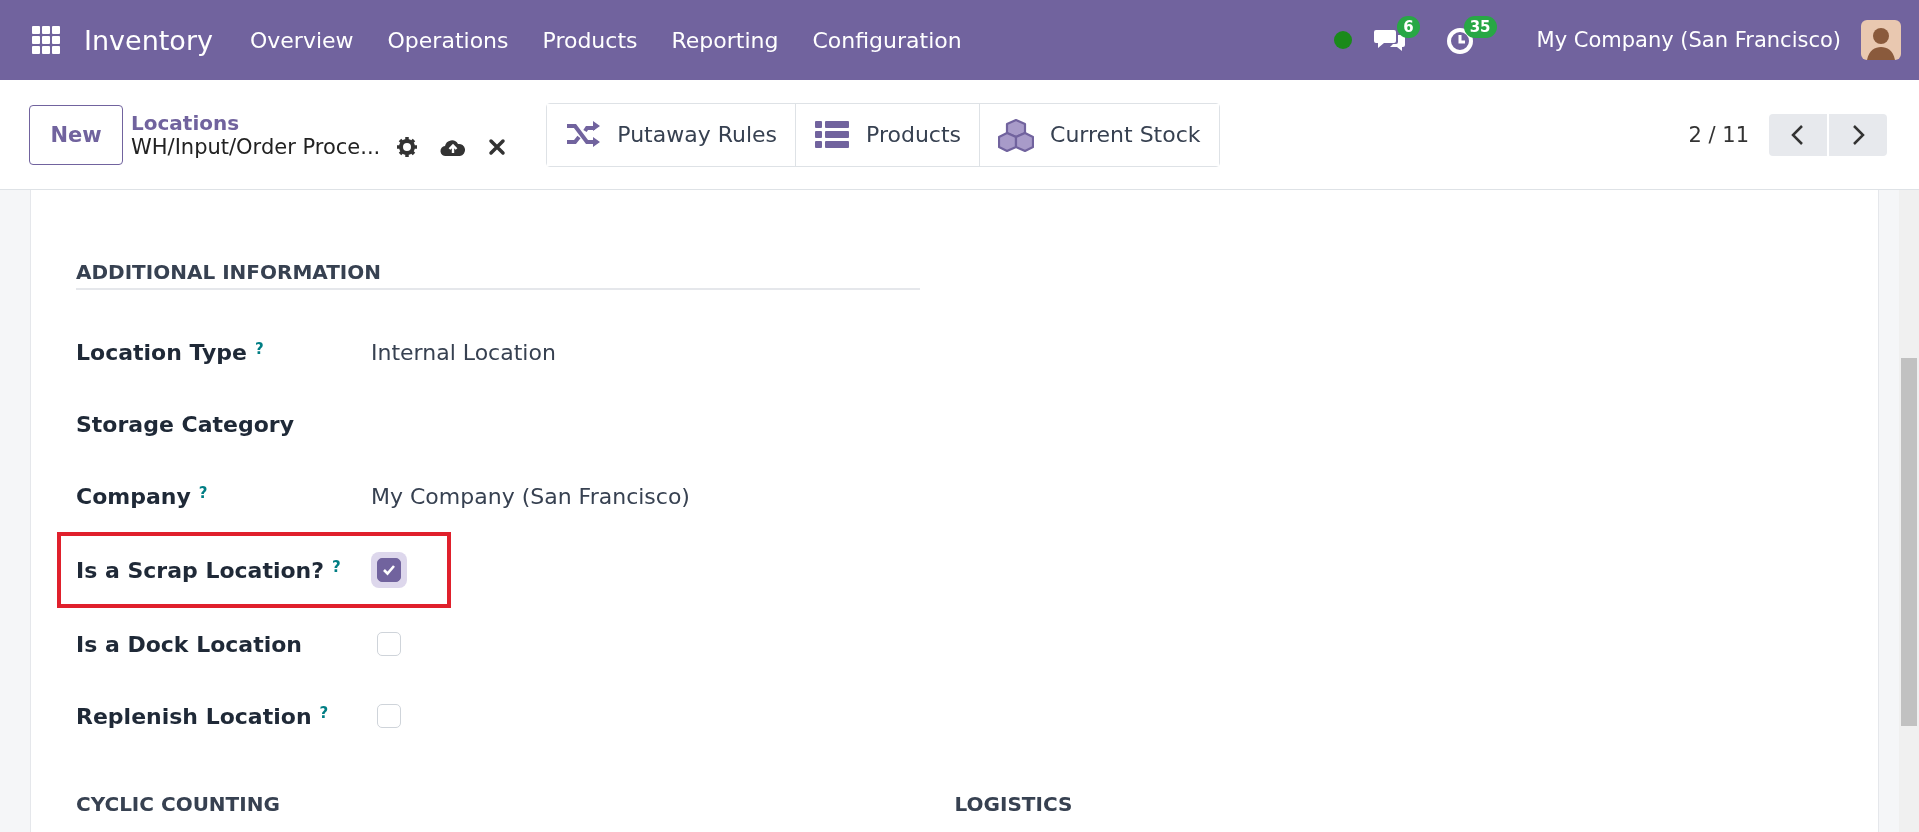  What do you see at coordinates (497, 146) in the screenshot?
I see `close-icon` at bounding box center [497, 146].